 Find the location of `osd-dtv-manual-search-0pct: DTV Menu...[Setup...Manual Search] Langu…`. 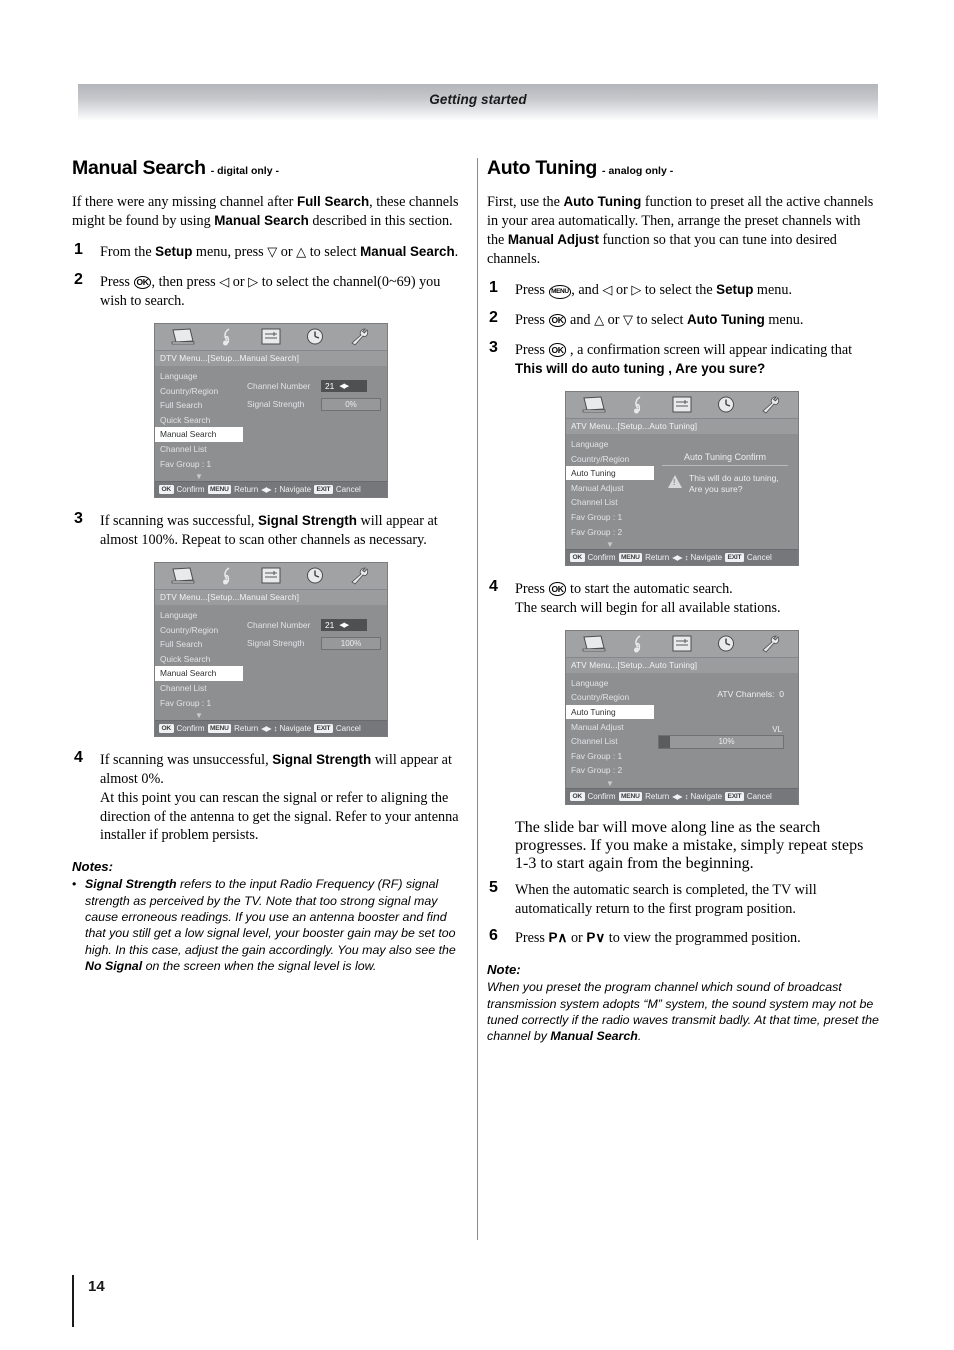

osd-dtv-manual-search-0pct: DTV Menu...[Setup...Manual Search] Langu… is located at coordinates (271, 410).